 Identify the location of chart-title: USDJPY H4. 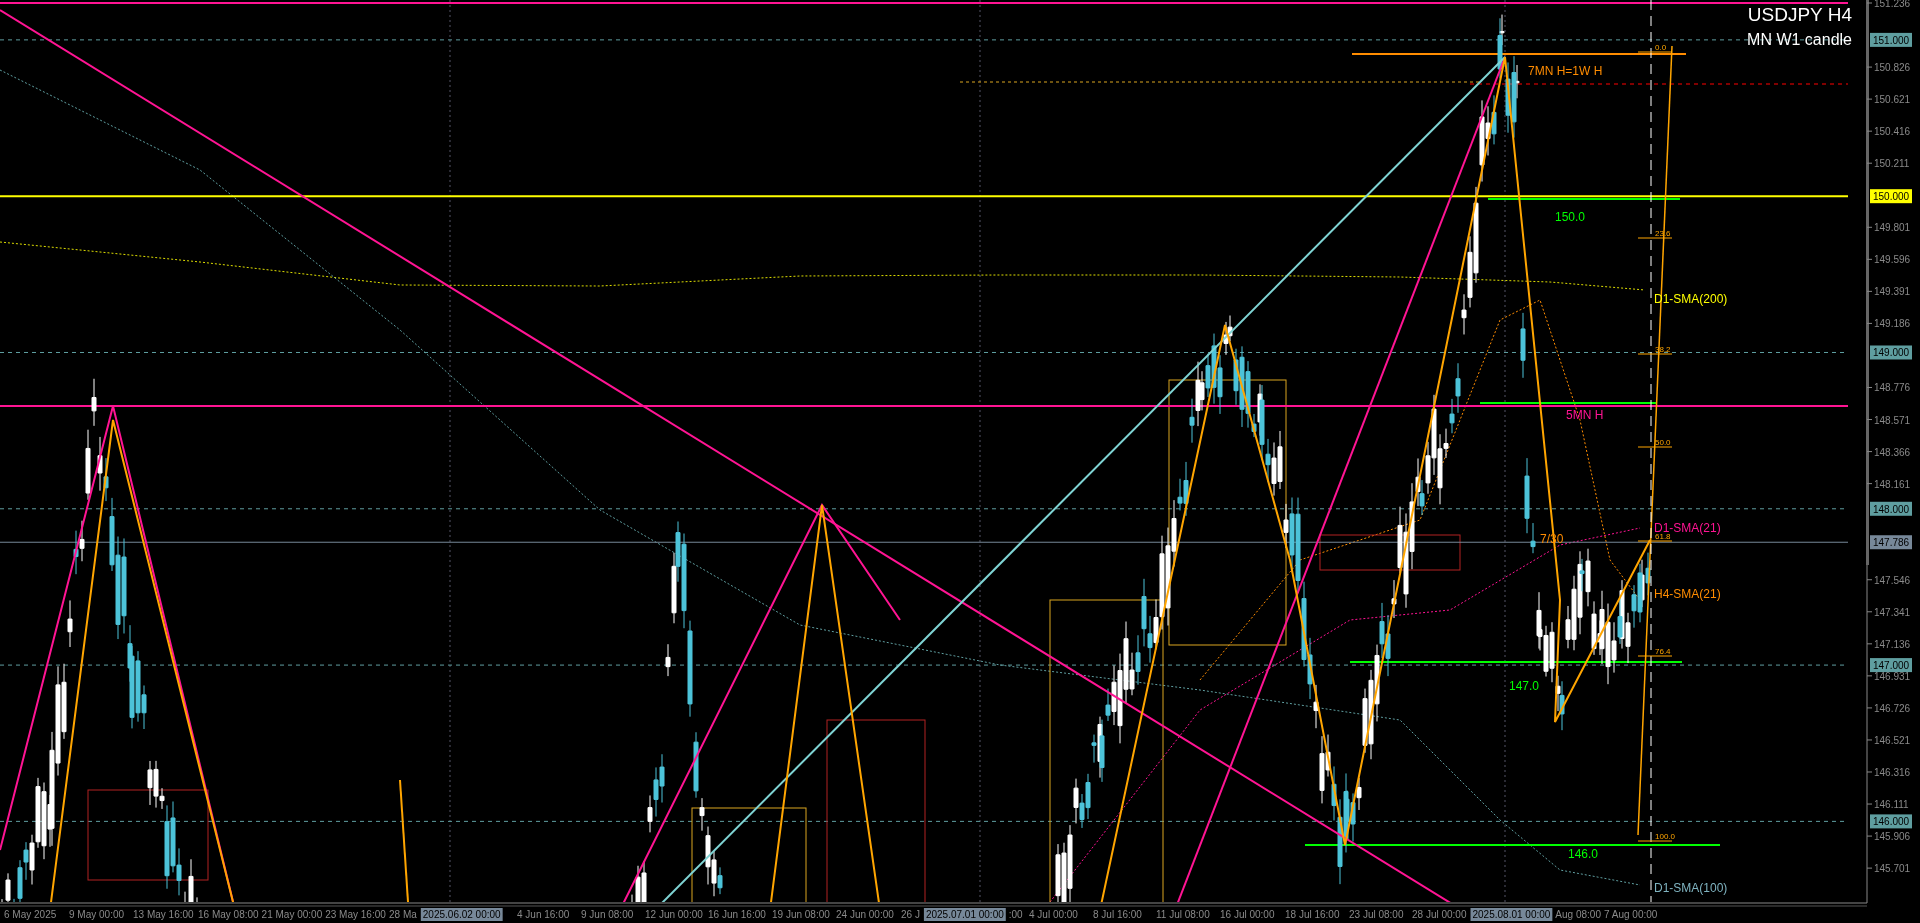
(1799, 14).